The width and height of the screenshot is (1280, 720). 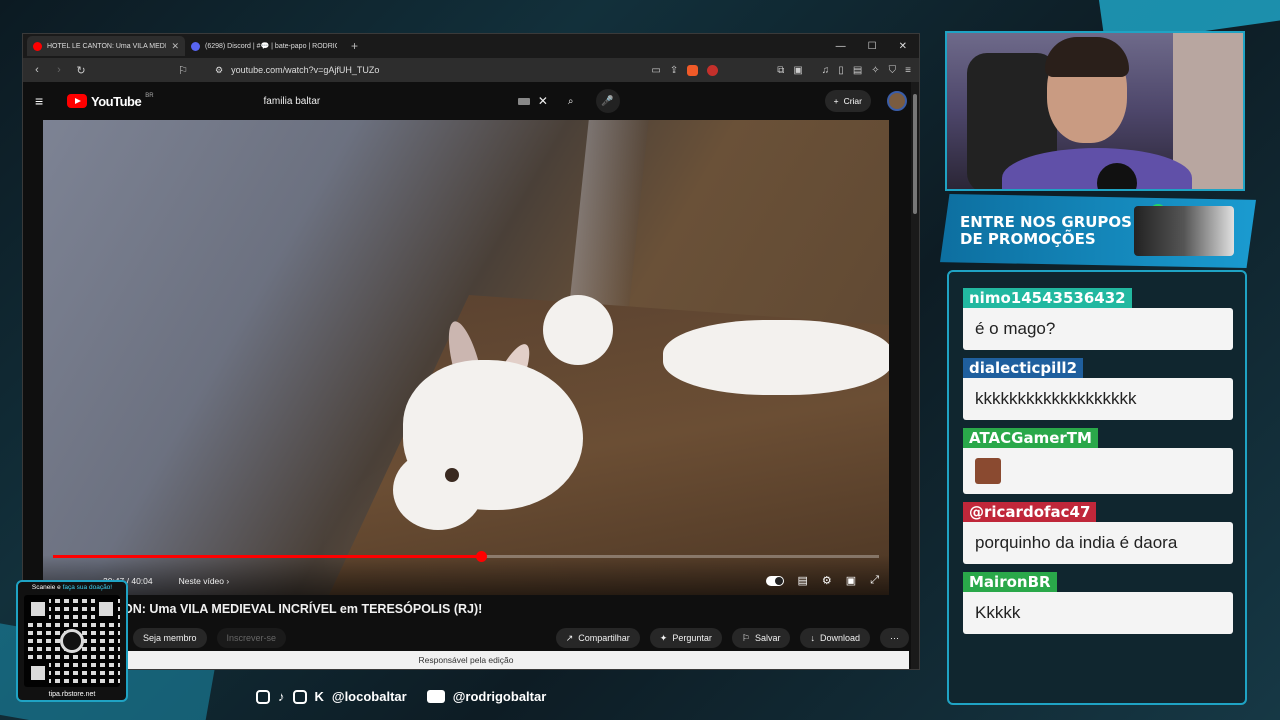 I want to click on wallet-icon: ▤, so click(x=857, y=70).